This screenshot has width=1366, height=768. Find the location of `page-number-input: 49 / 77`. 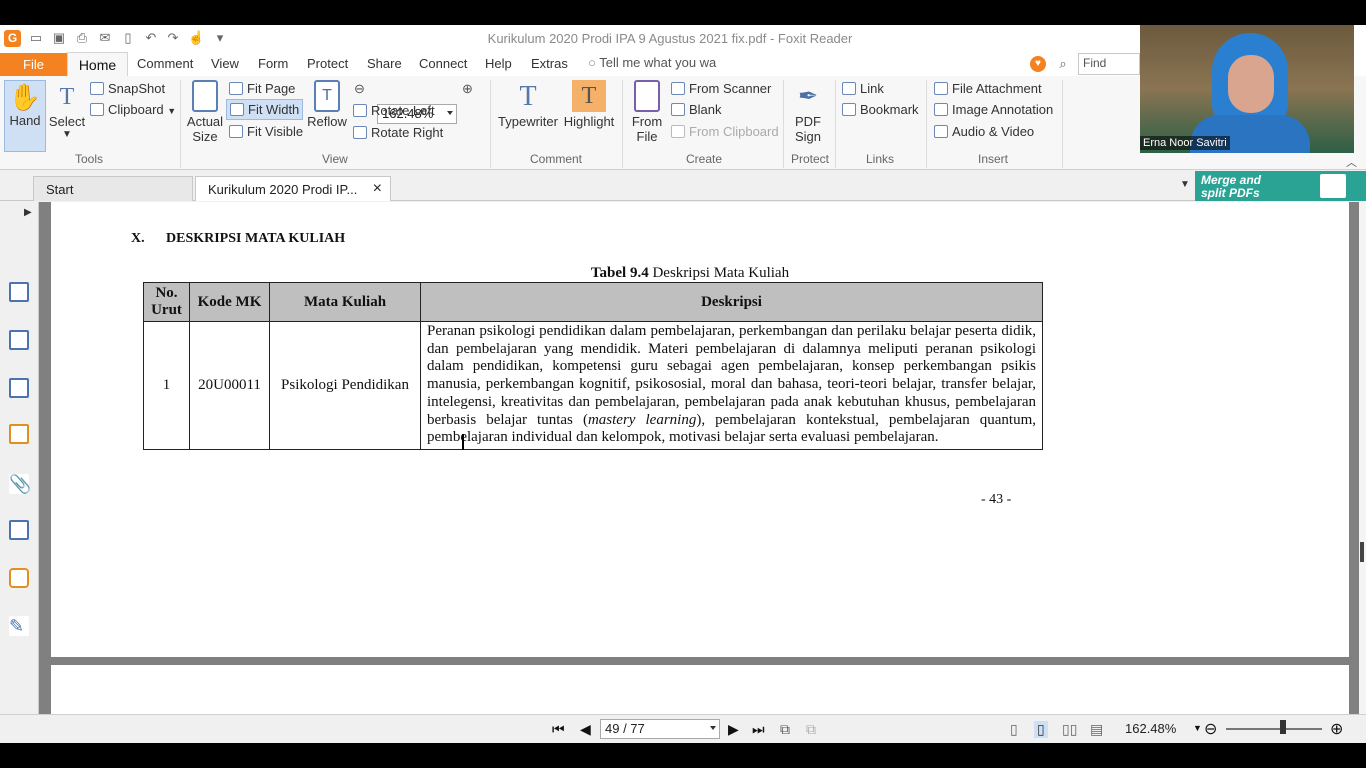

page-number-input: 49 / 77 is located at coordinates (660, 729).